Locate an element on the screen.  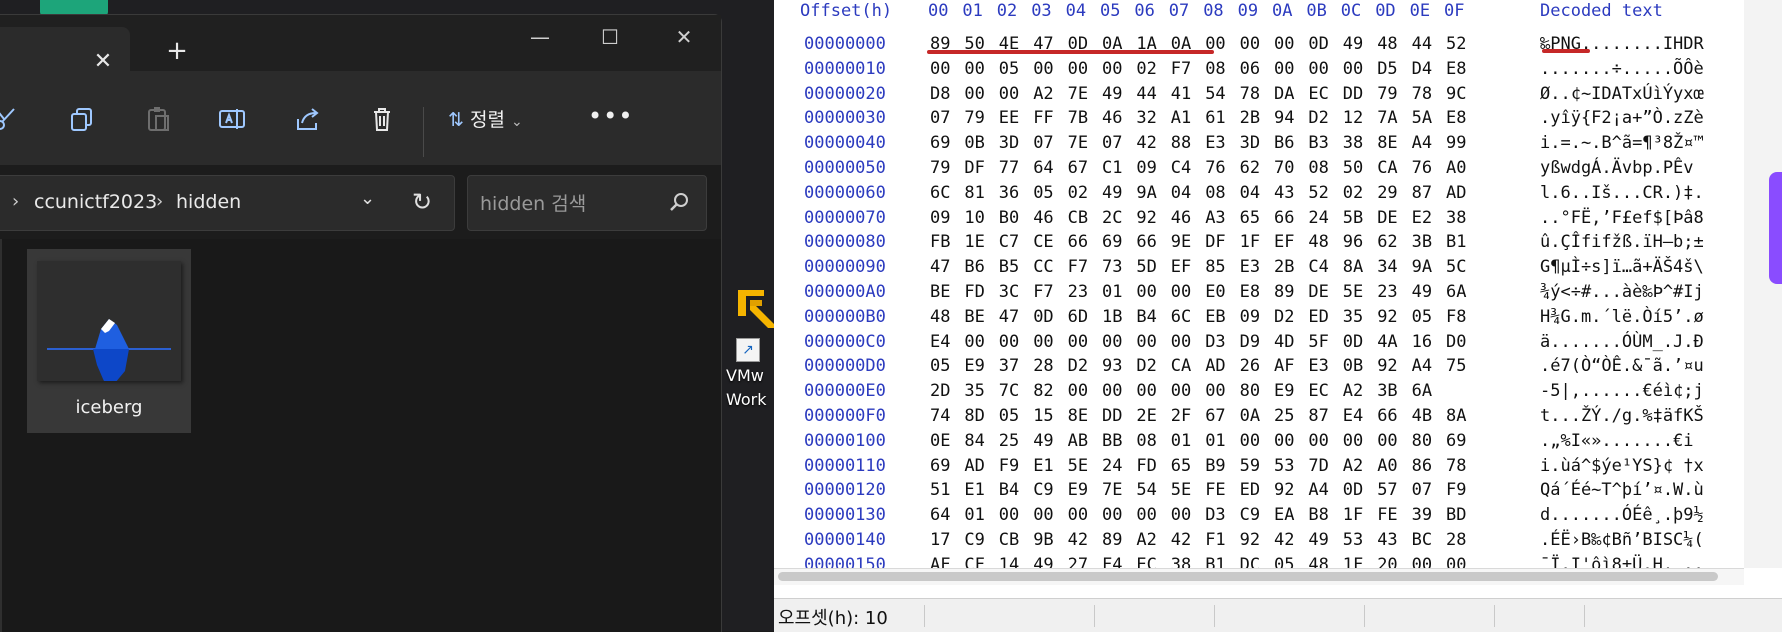
hex-byte: 57 is located at coordinates (1387, 490).